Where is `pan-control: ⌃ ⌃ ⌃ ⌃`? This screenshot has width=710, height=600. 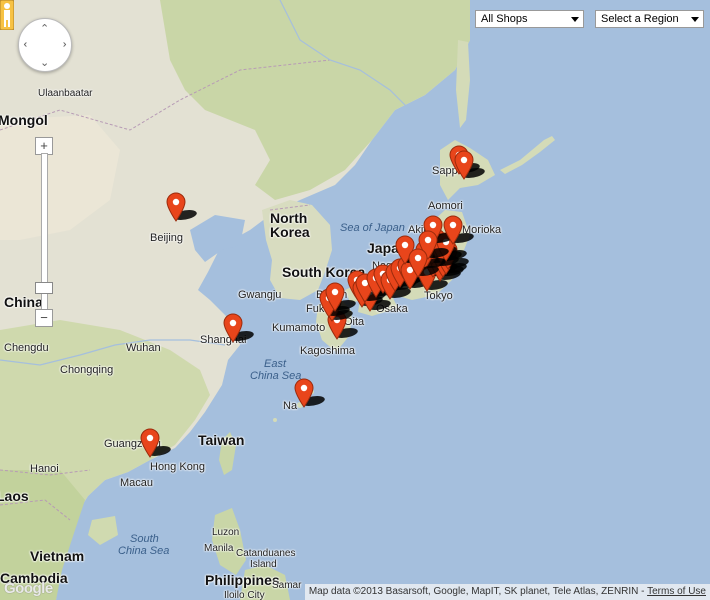 pan-control: ⌃ ⌃ ⌃ ⌃ is located at coordinates (45, 45).